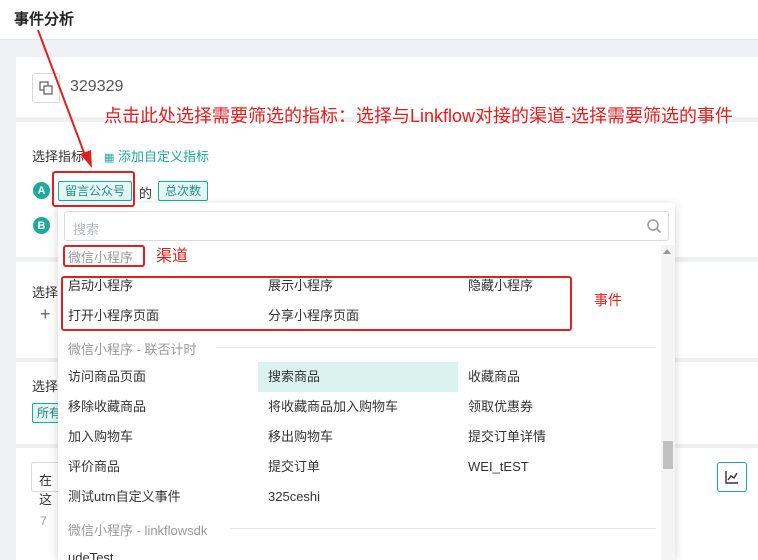 This screenshot has width=758, height=560. What do you see at coordinates (158, 467) in the screenshot?
I see `list-item: 评价商品` at bounding box center [158, 467].